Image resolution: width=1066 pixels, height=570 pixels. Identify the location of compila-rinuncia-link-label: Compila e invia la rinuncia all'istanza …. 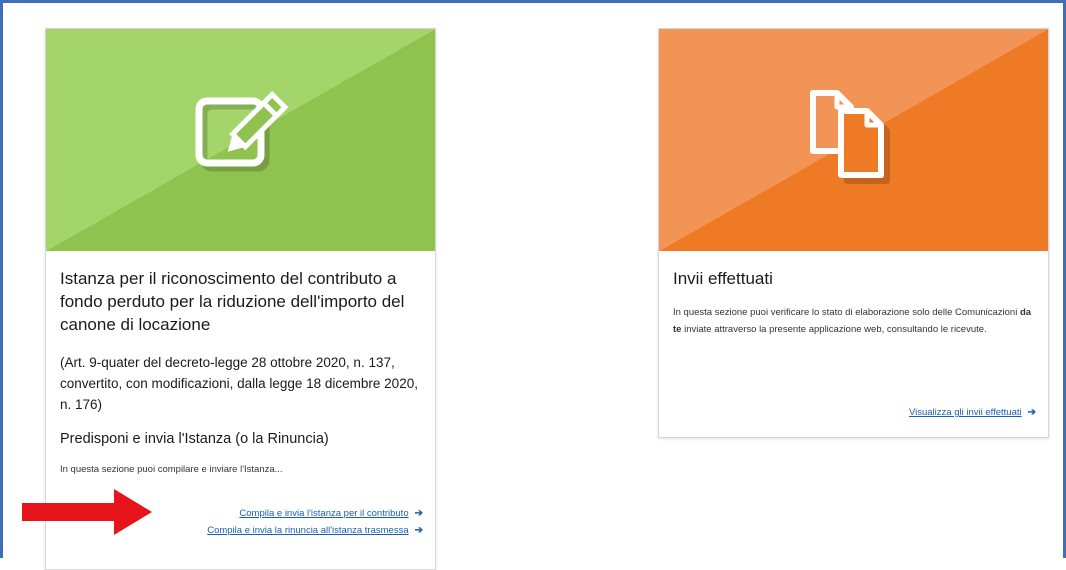
(308, 530).